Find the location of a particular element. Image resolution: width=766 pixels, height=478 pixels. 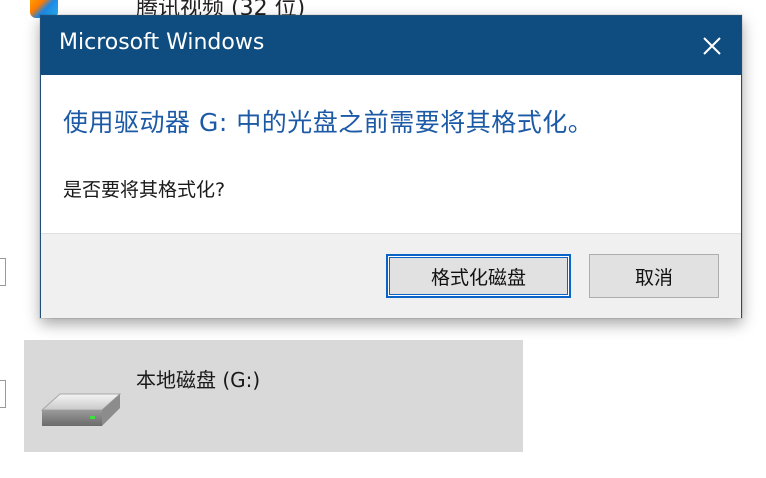

dialog-title: Microsoft Windows is located at coordinates (162, 42).